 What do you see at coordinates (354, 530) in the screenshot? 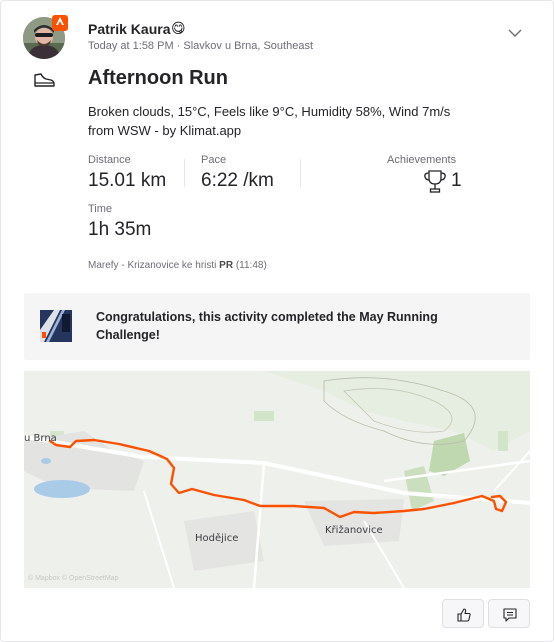
I see `map-label-town-right: Křižanovice` at bounding box center [354, 530].